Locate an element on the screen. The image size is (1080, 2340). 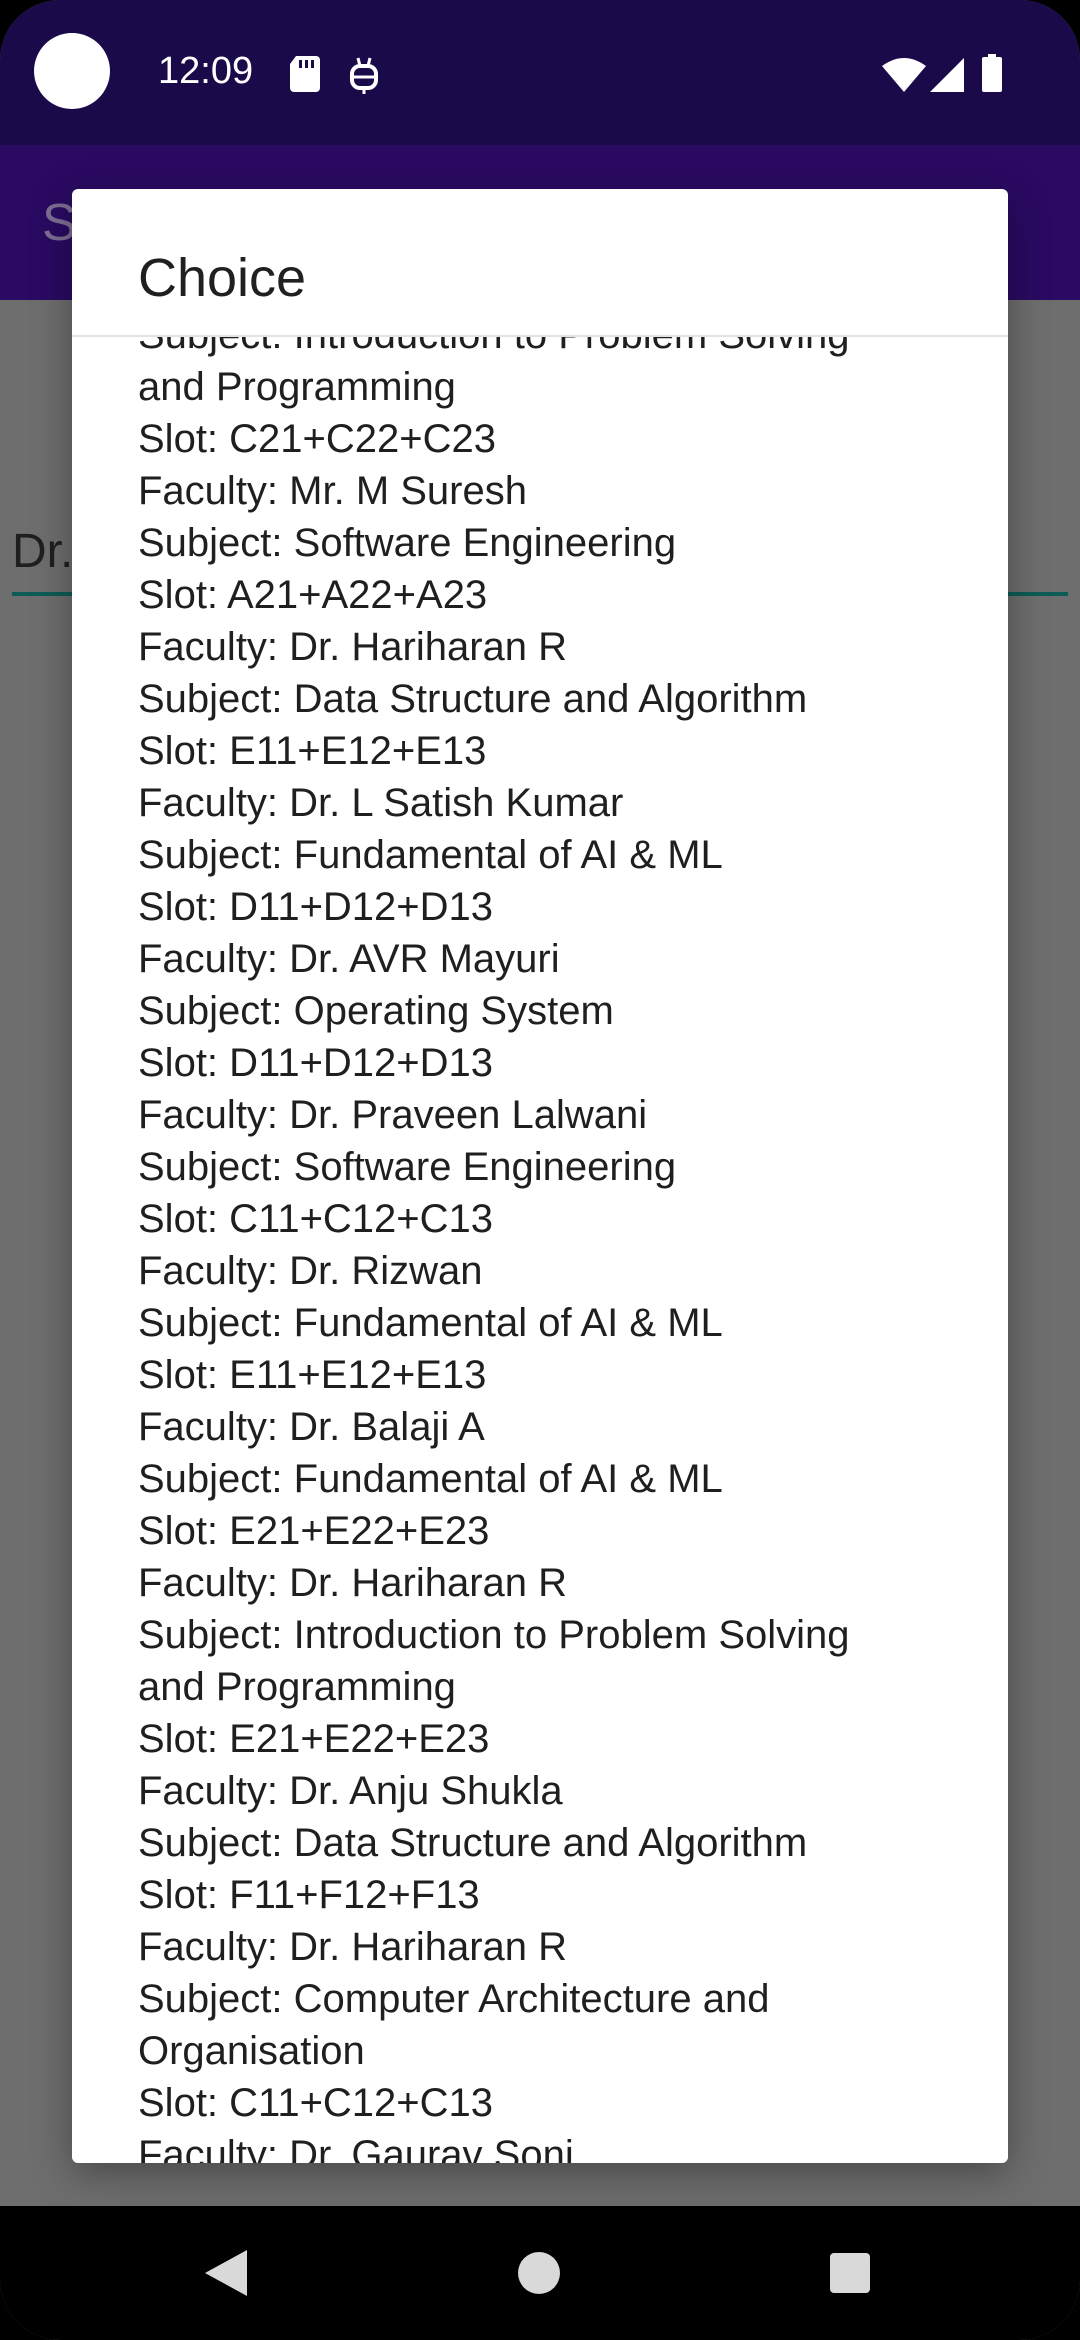
home-icon is located at coordinates (539, 2273).